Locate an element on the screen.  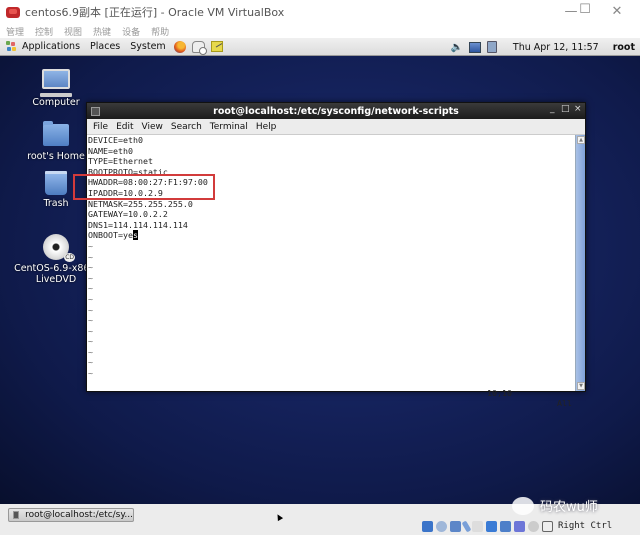
display-status-icon is located at coordinates (491, 526).